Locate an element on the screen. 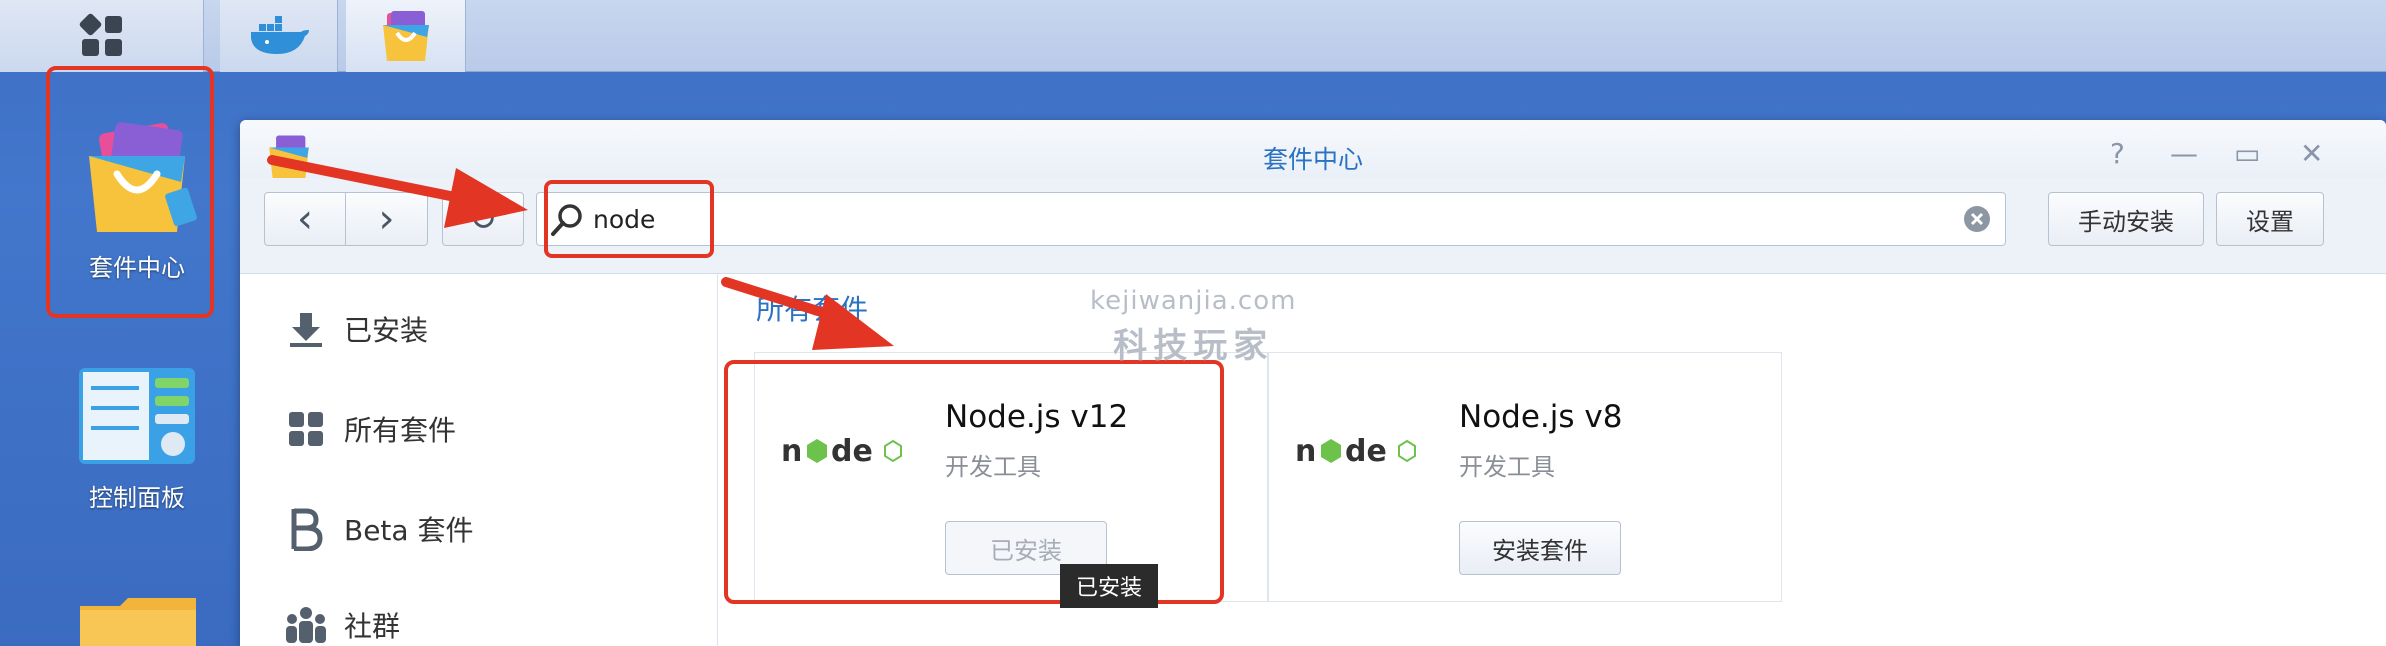  nodejs-logo-icon: n de is located at coordinates (1355, 451).